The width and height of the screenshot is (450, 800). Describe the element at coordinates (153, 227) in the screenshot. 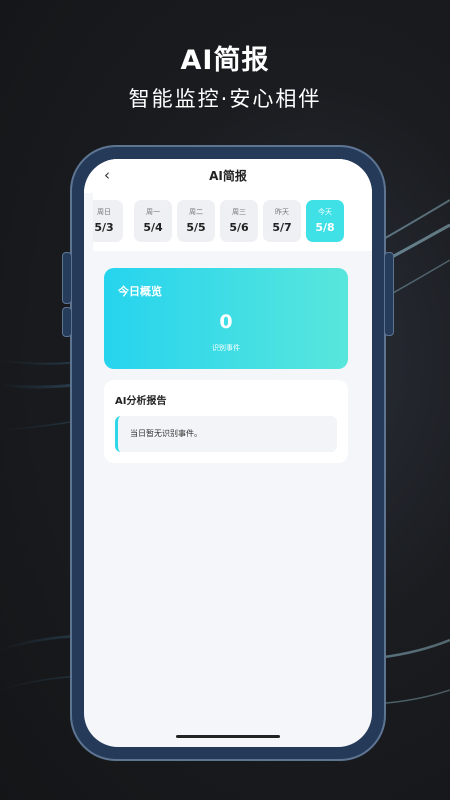

I see `day-date: 5/4` at that location.